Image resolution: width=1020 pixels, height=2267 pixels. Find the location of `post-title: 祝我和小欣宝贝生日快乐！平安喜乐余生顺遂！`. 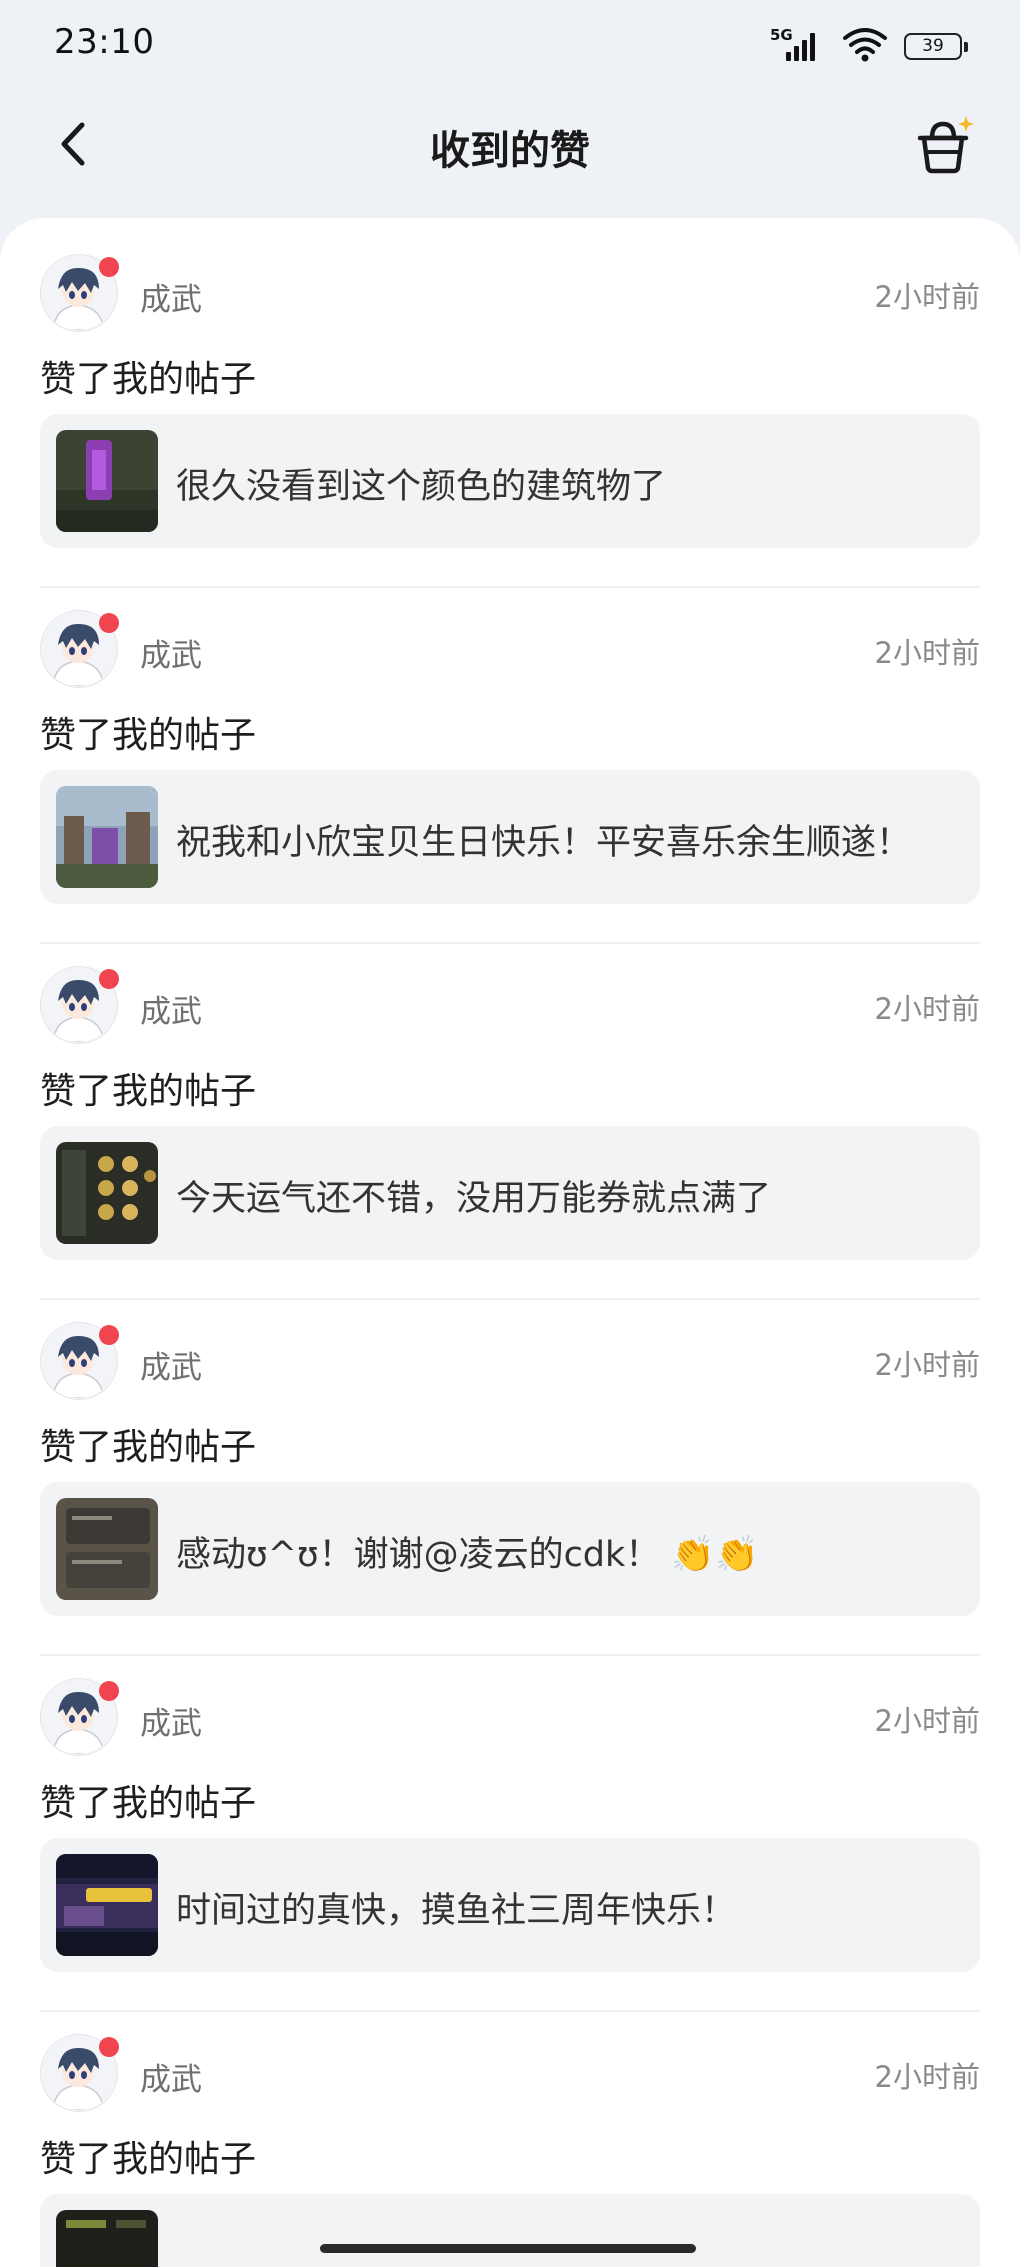

post-title: 祝我和小欣宝贝生日快乐！平安喜乐余生顺遂！ is located at coordinates (544, 843).